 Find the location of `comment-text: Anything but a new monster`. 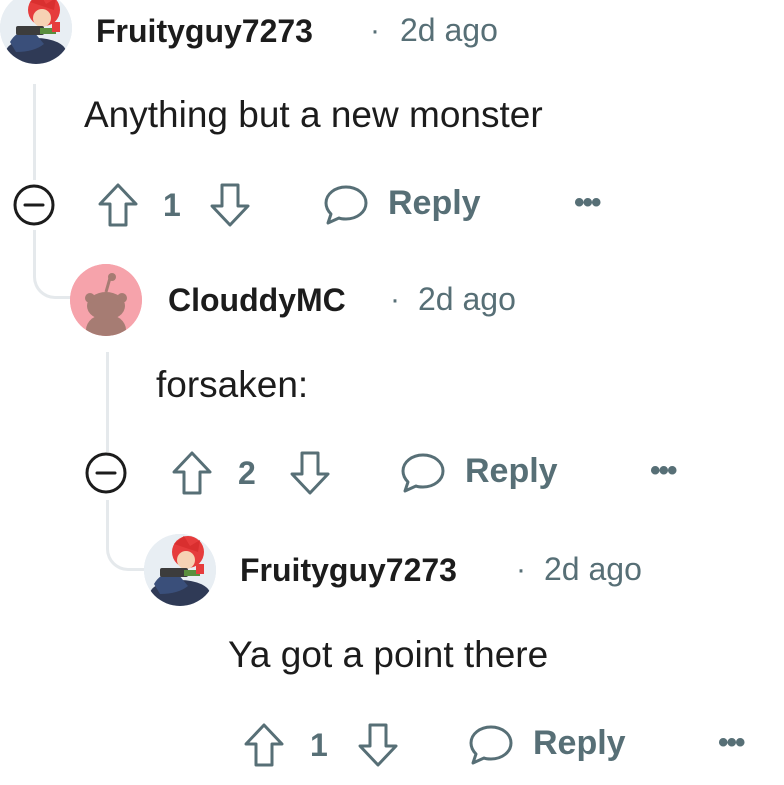

comment-text: Anything but a new monster is located at coordinates (313, 114).